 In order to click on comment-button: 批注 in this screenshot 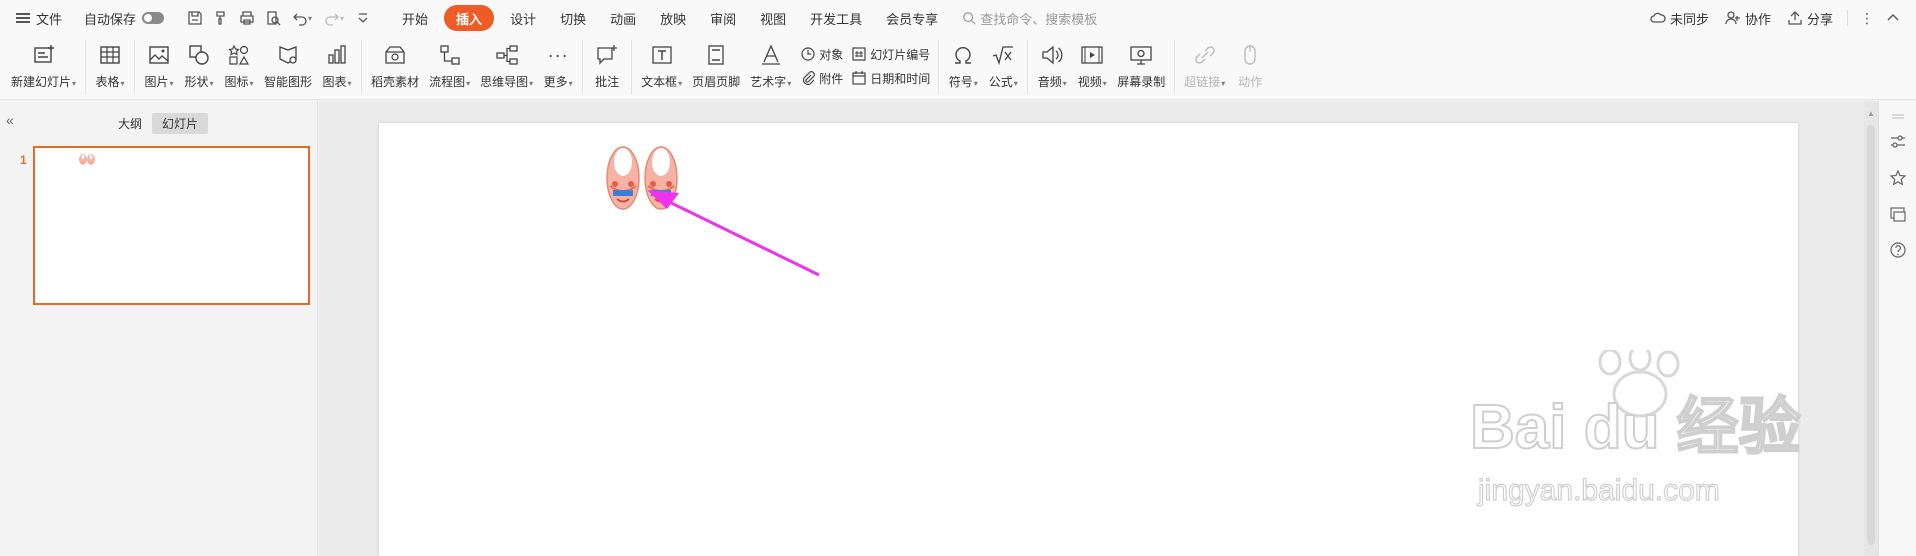, I will do `click(607, 66)`.